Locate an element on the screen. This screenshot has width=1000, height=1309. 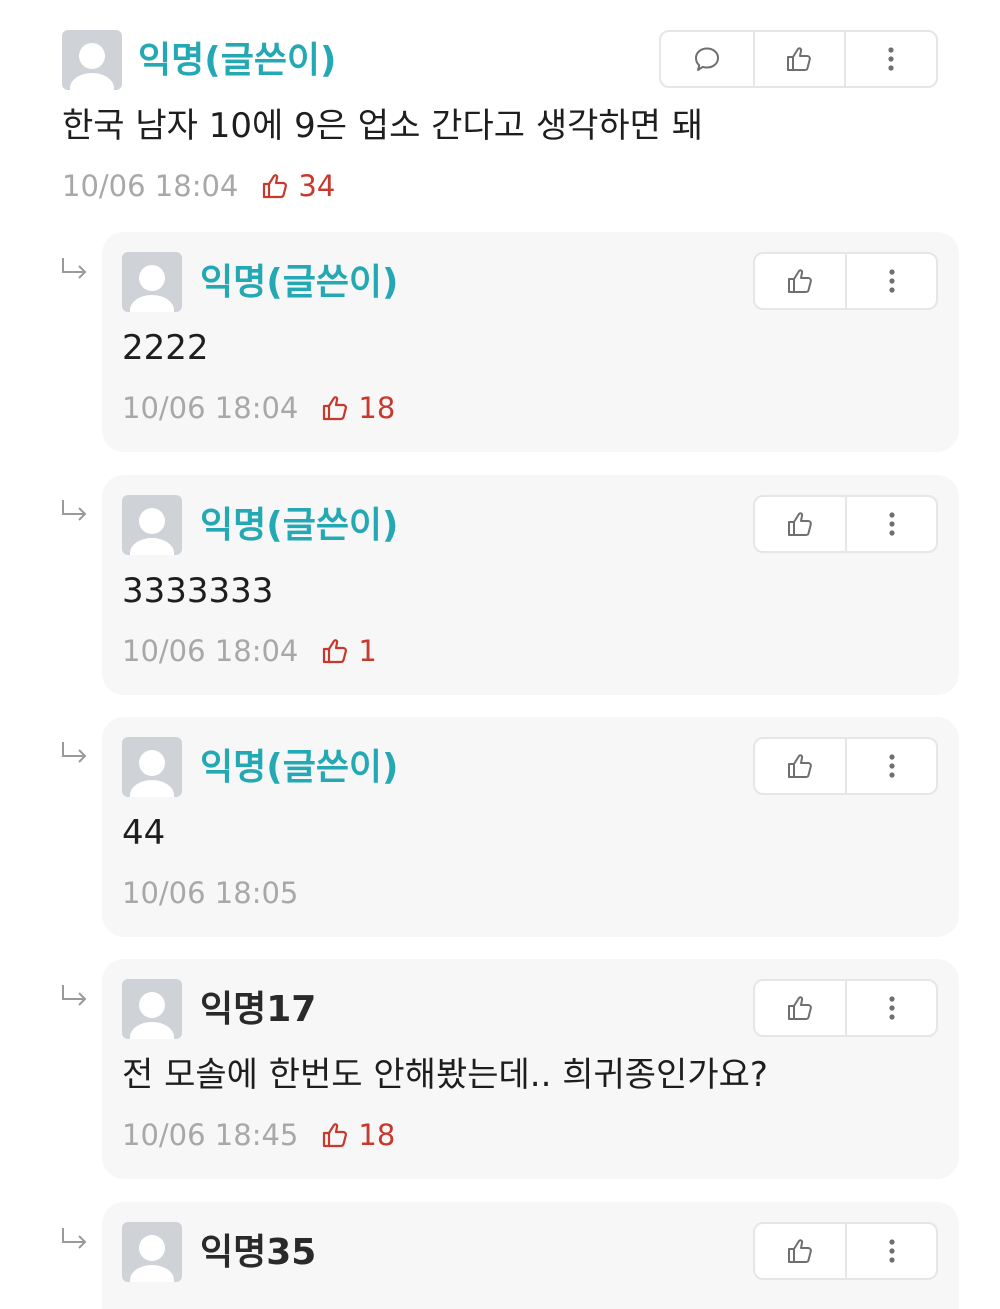
reply-comment: 익명(글쓴이) 44 10/06 18:05 is located at coordinates (530, 827).